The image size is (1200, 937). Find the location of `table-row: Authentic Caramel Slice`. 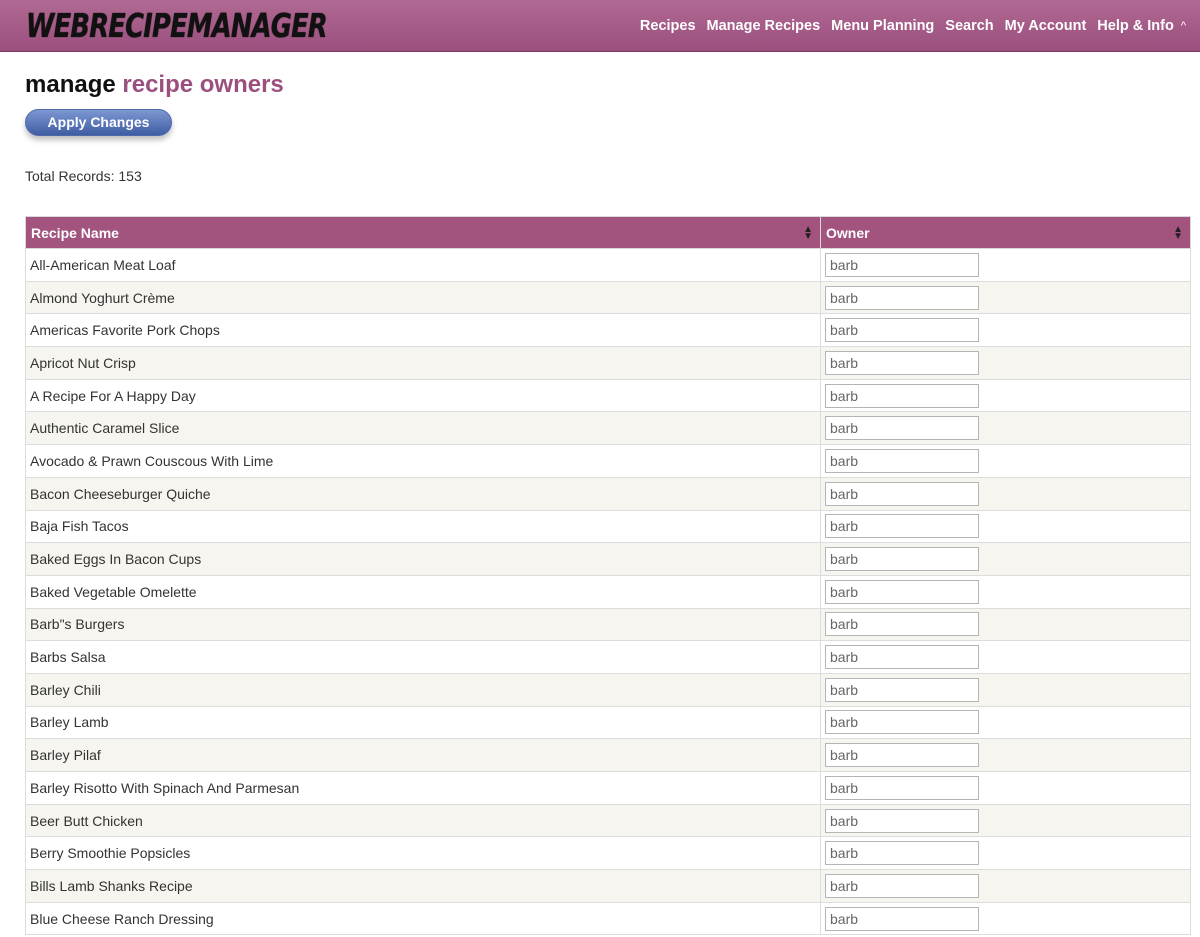

table-row: Authentic Caramel Slice is located at coordinates (608, 428).